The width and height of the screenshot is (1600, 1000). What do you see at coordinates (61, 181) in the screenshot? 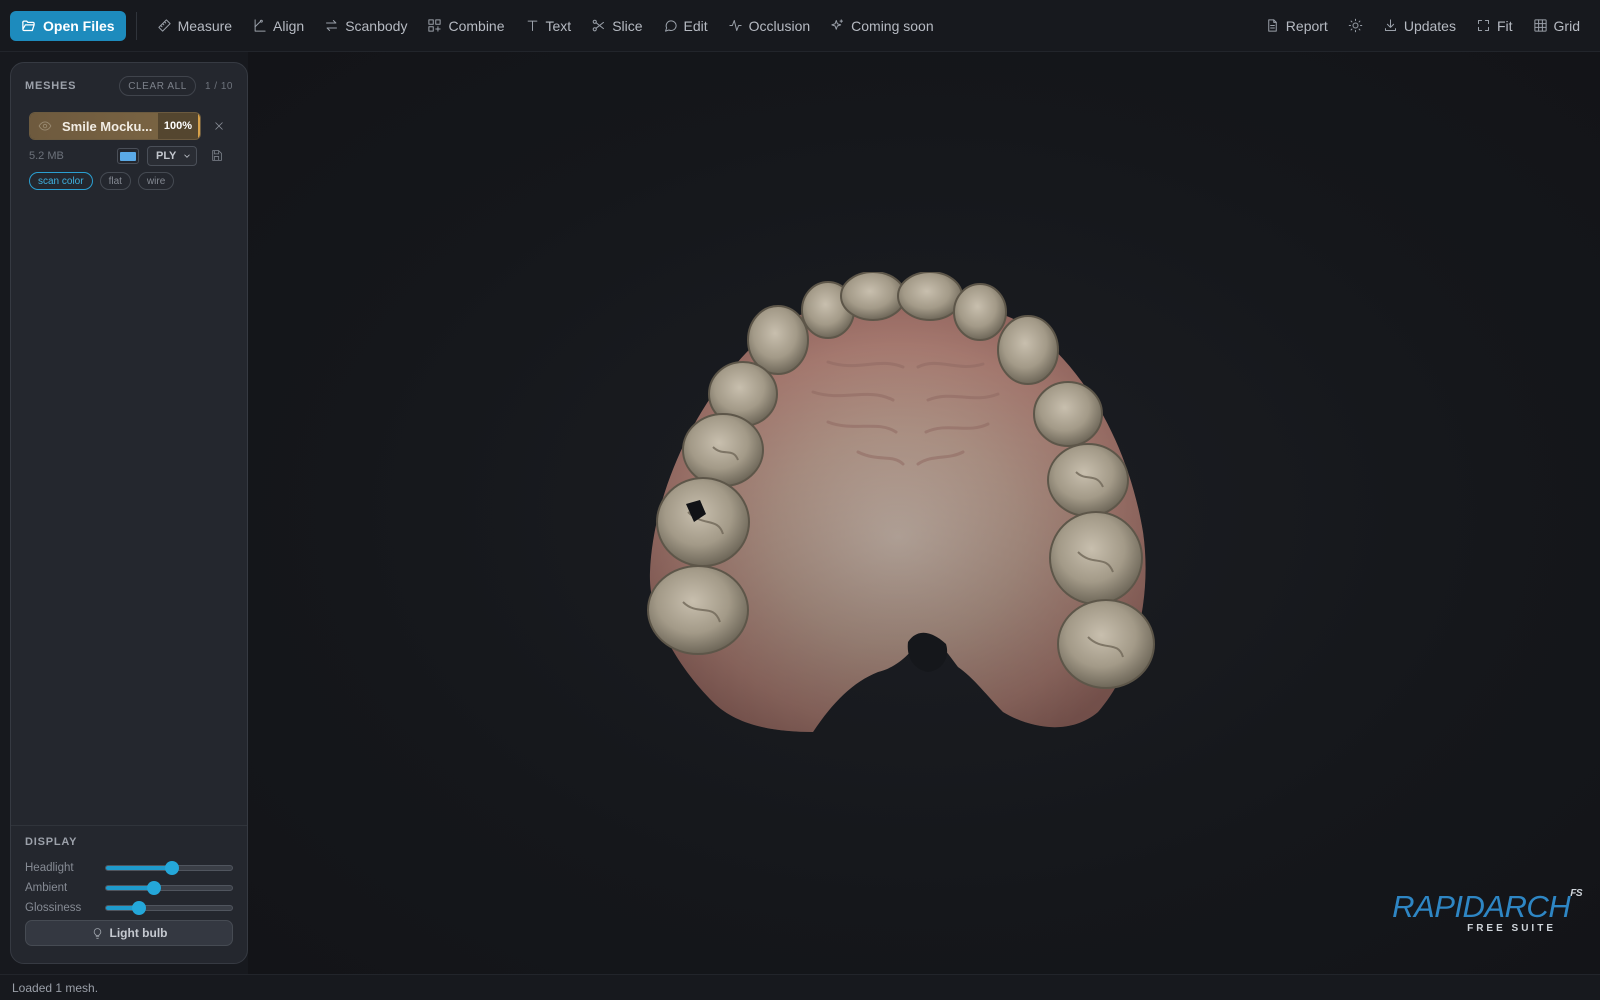
I see `mode-scan-color: scan color` at bounding box center [61, 181].